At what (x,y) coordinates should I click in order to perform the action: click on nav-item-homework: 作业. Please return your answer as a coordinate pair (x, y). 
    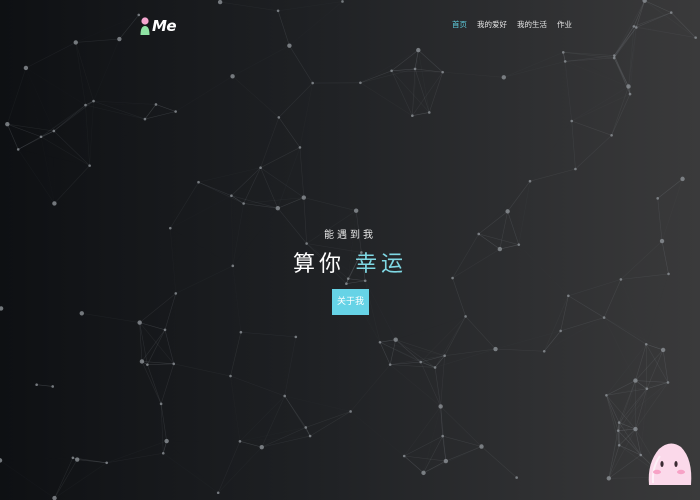
    Looking at the image, I should click on (564, 24).